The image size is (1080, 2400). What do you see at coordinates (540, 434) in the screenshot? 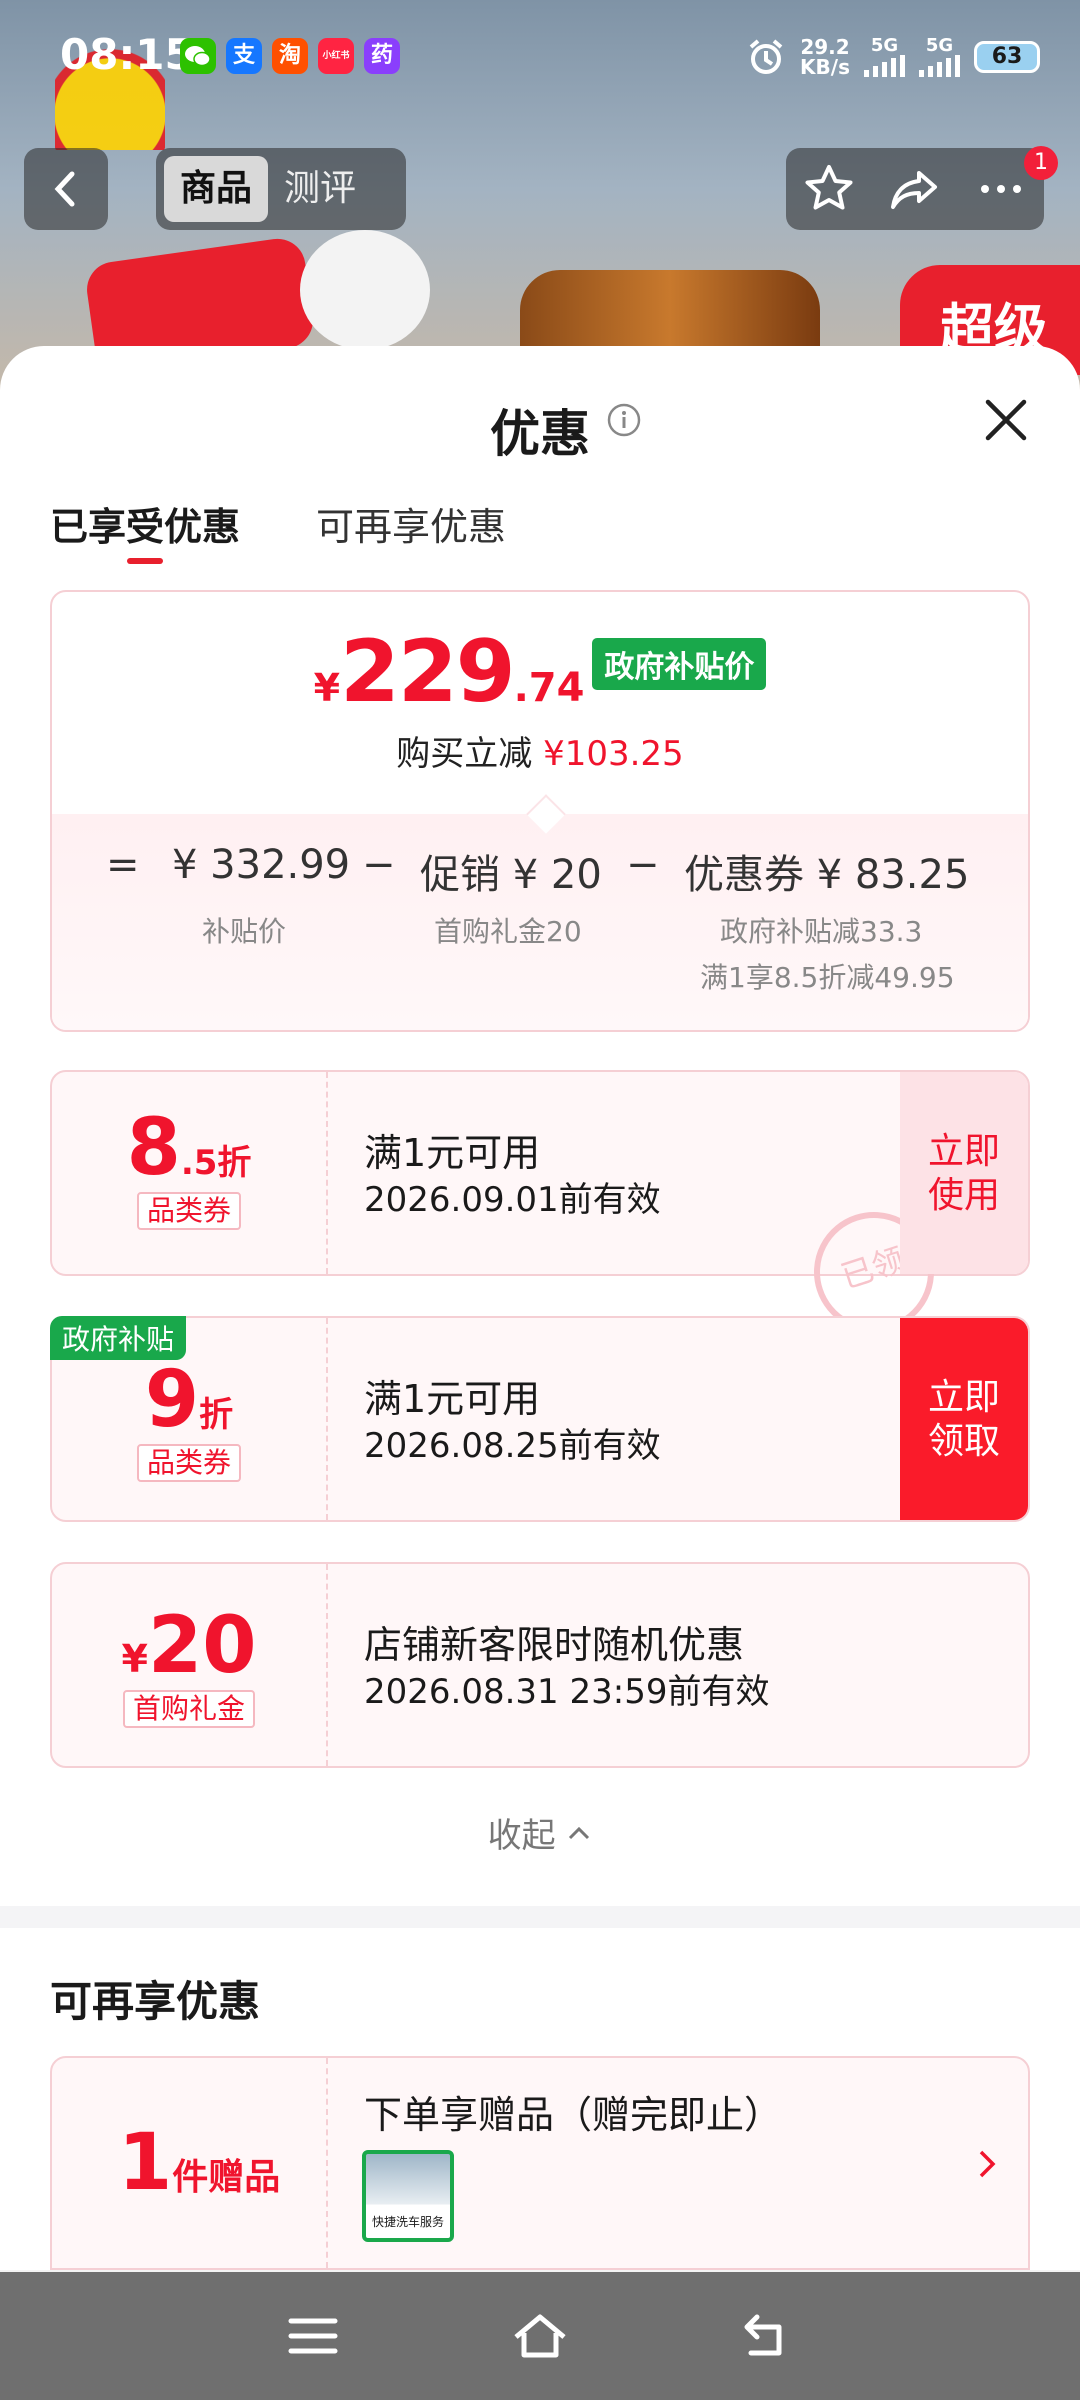
I see `sheet-title: 优惠` at bounding box center [540, 434].